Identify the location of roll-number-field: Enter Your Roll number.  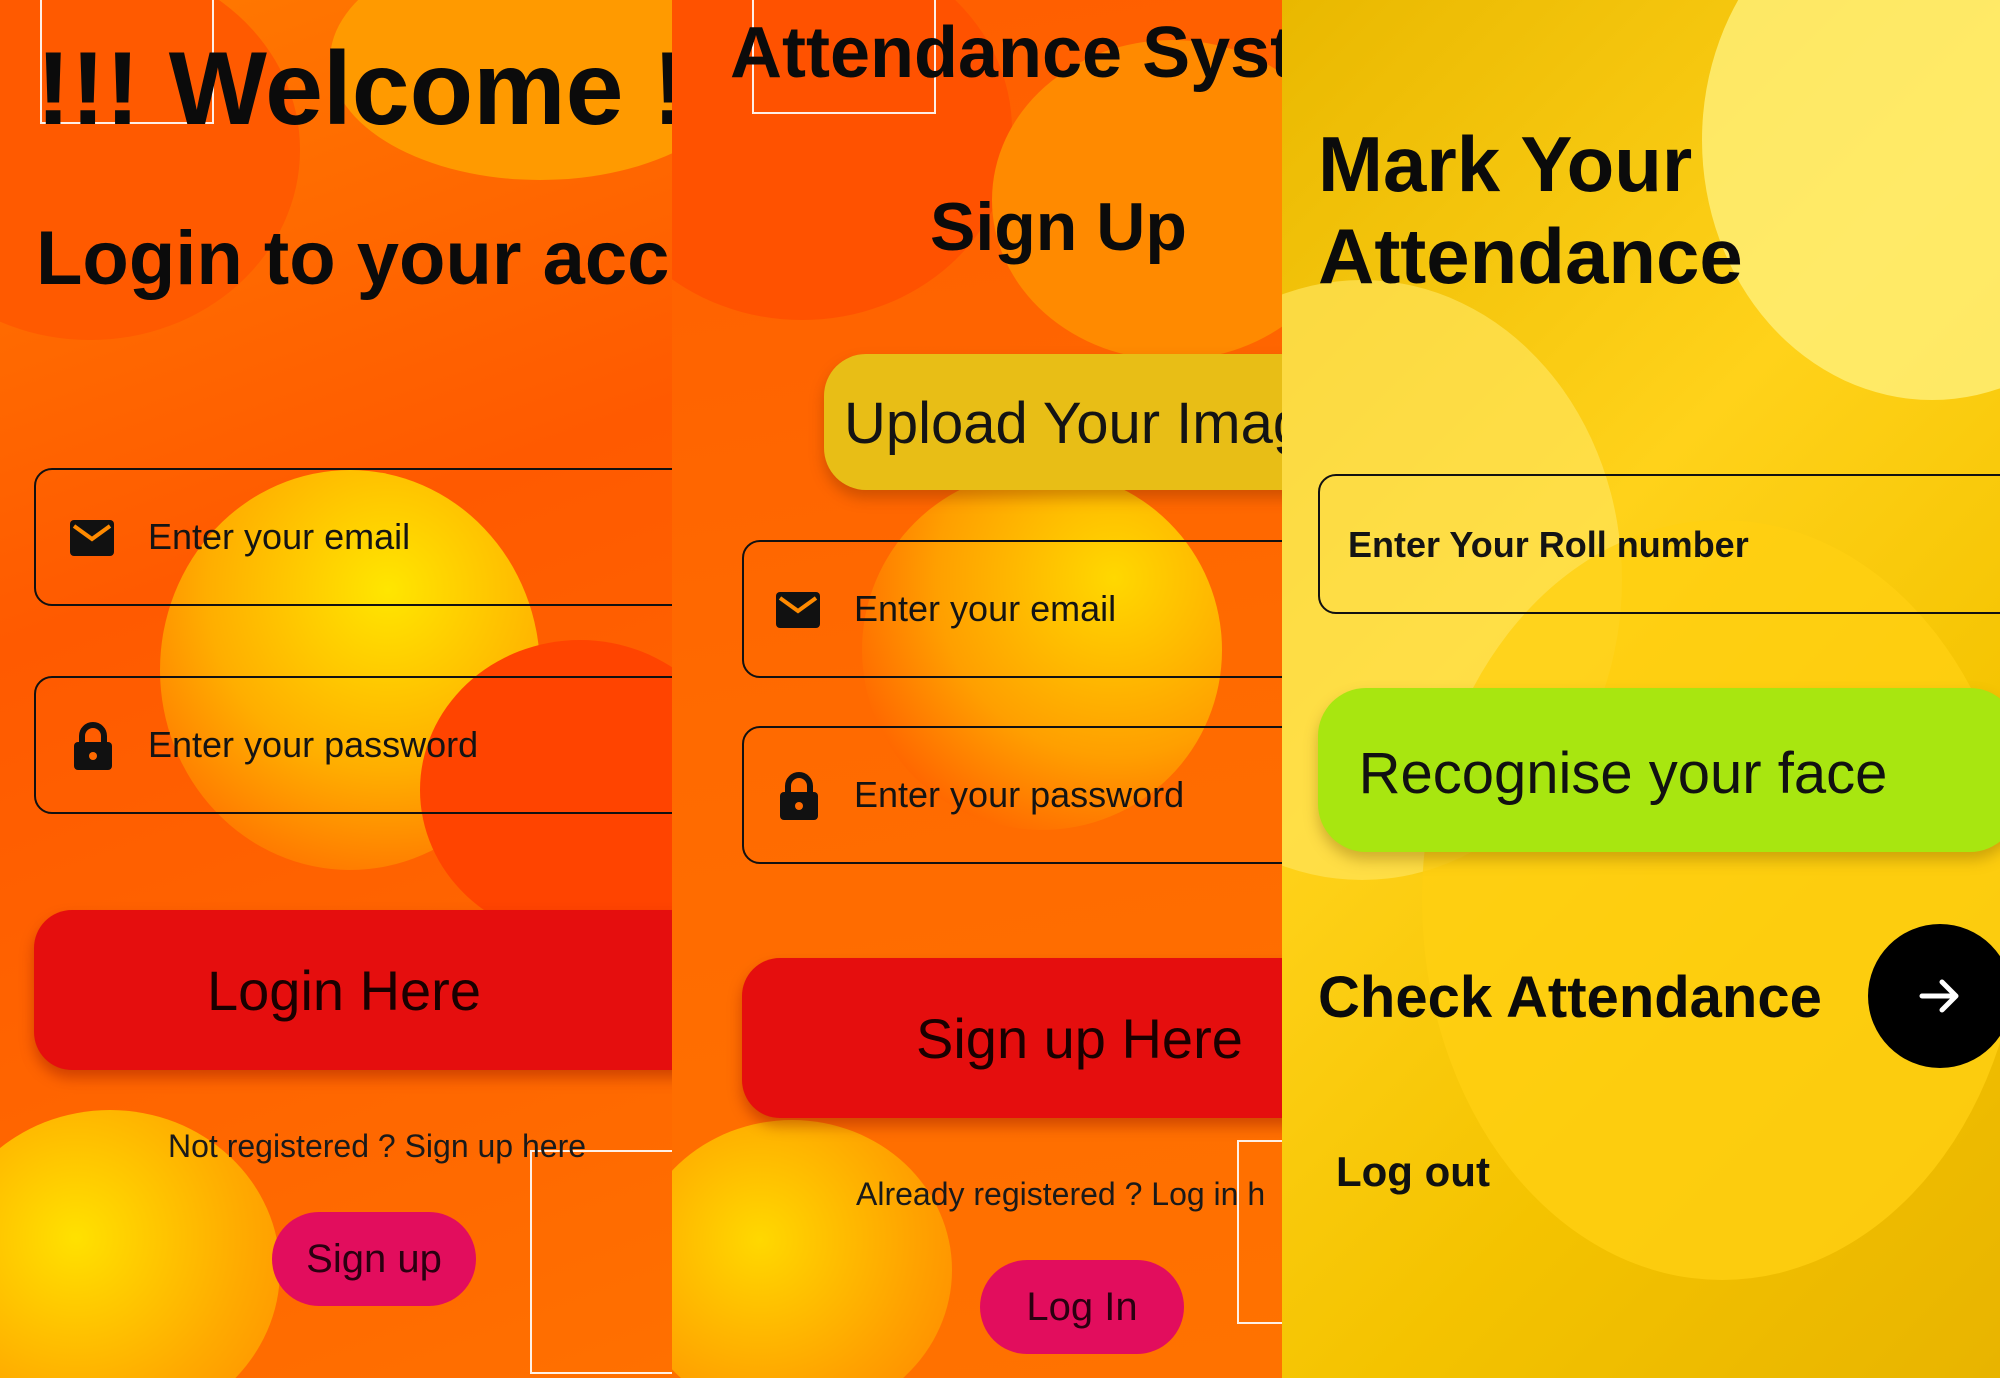
(1659, 544).